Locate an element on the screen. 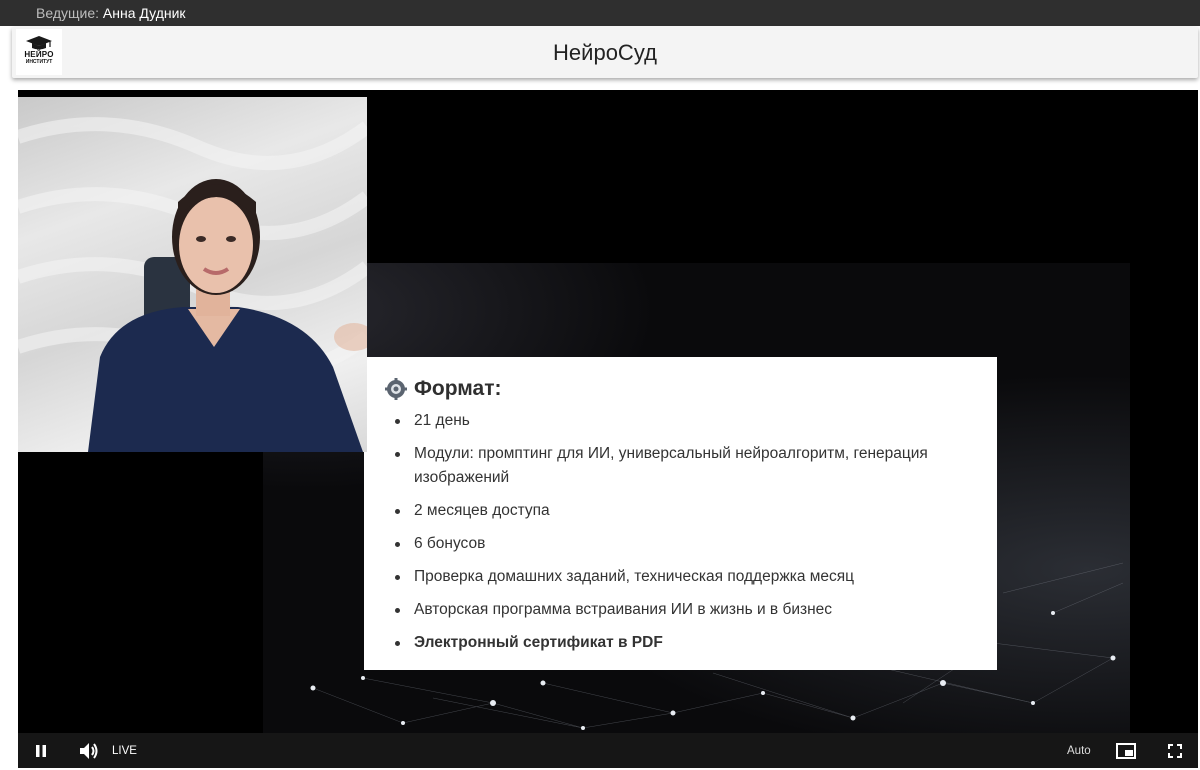 The width and height of the screenshot is (1200, 770). player-controls: LIVE Auto is located at coordinates (608, 750).